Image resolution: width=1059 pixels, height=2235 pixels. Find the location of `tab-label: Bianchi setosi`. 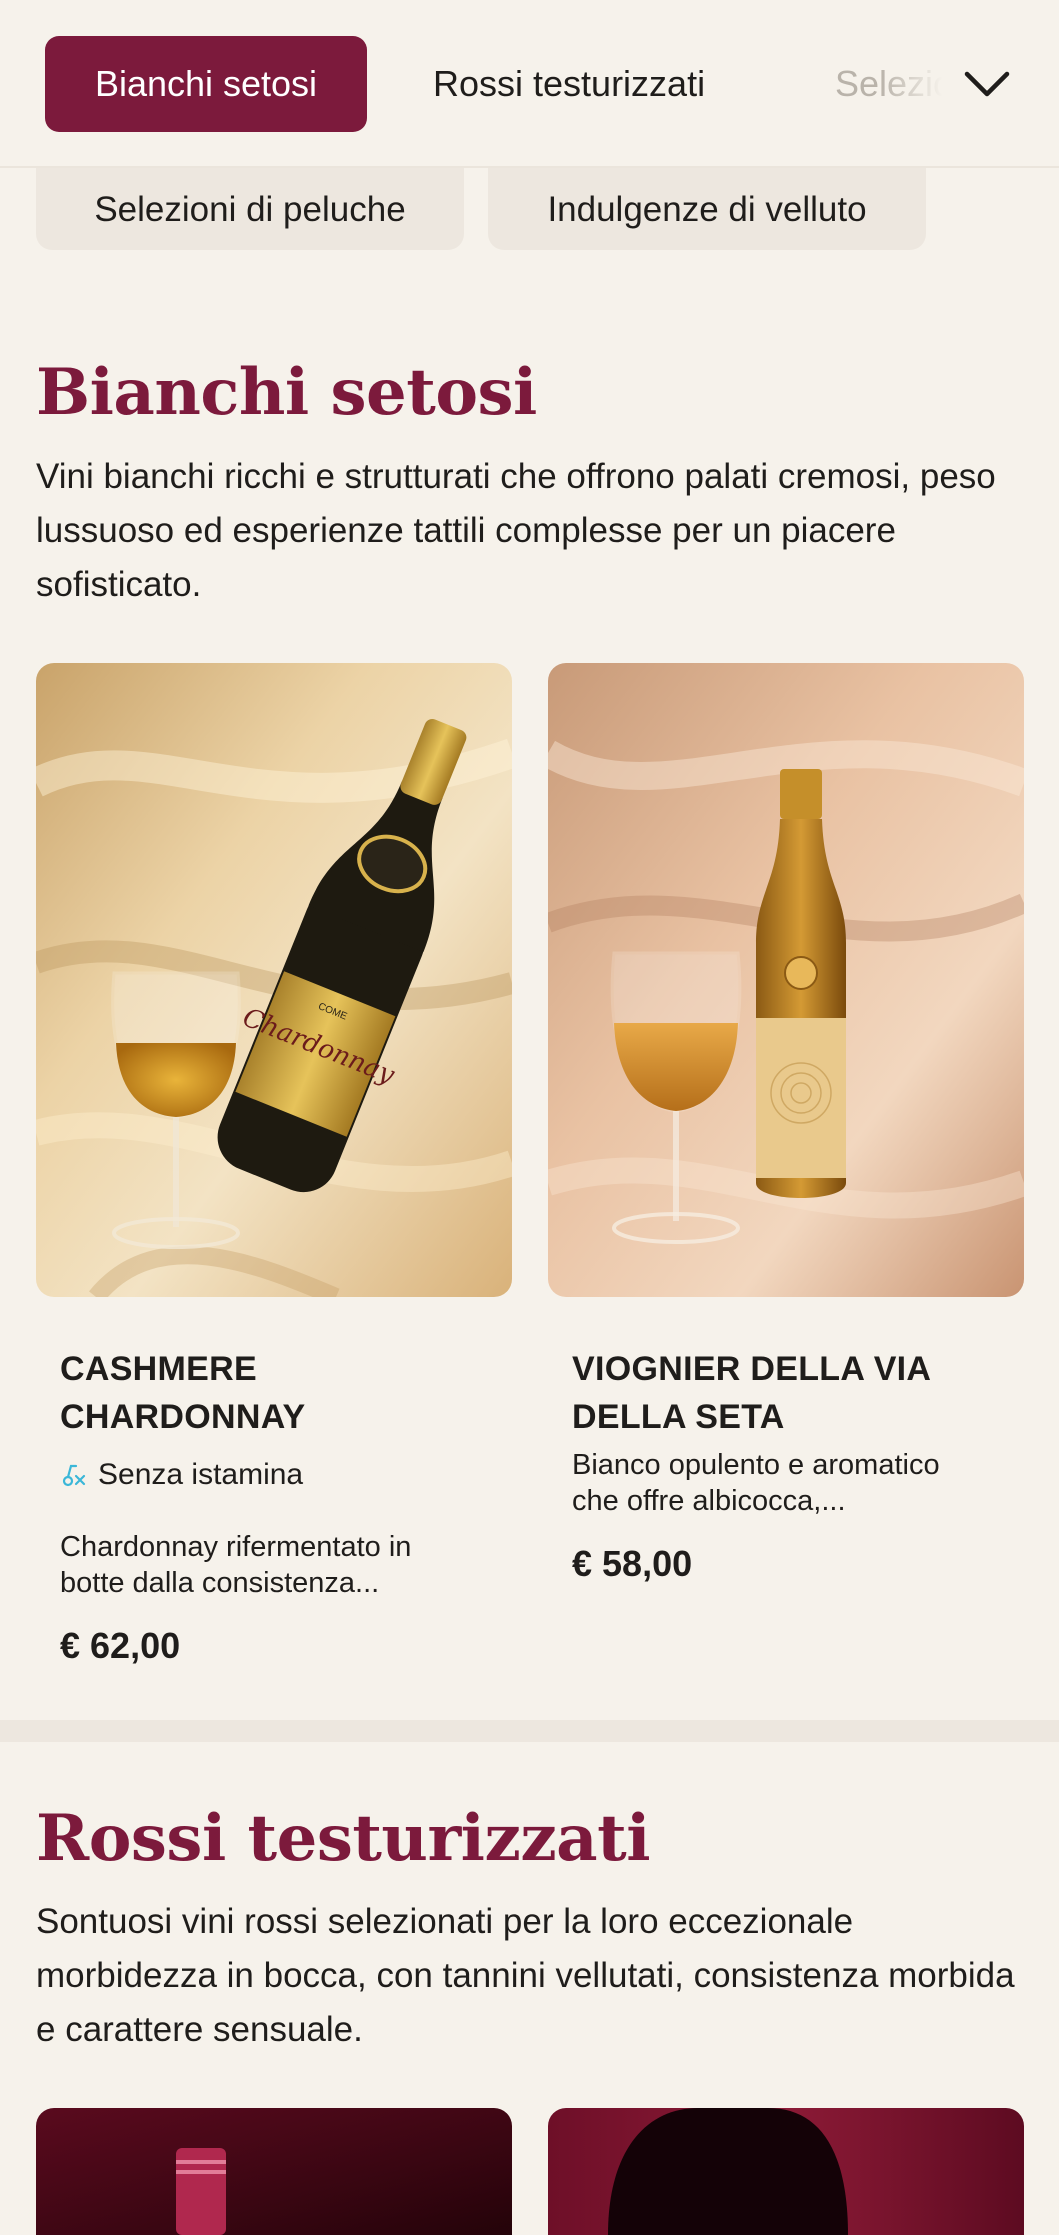

tab-label: Bianchi setosi is located at coordinates (206, 83).